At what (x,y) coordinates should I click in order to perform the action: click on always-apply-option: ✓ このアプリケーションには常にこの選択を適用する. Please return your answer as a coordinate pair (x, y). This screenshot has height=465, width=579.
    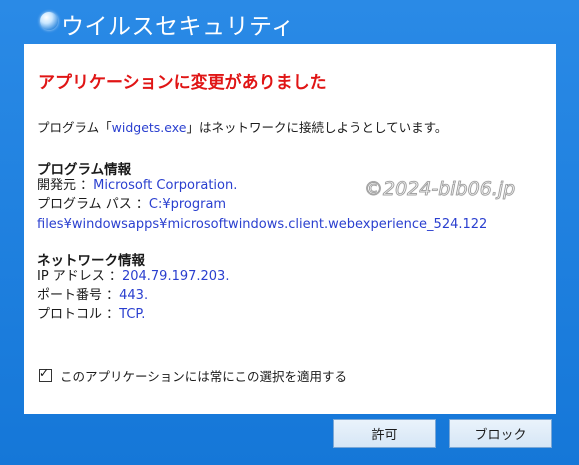
    Looking at the image, I should click on (193, 375).